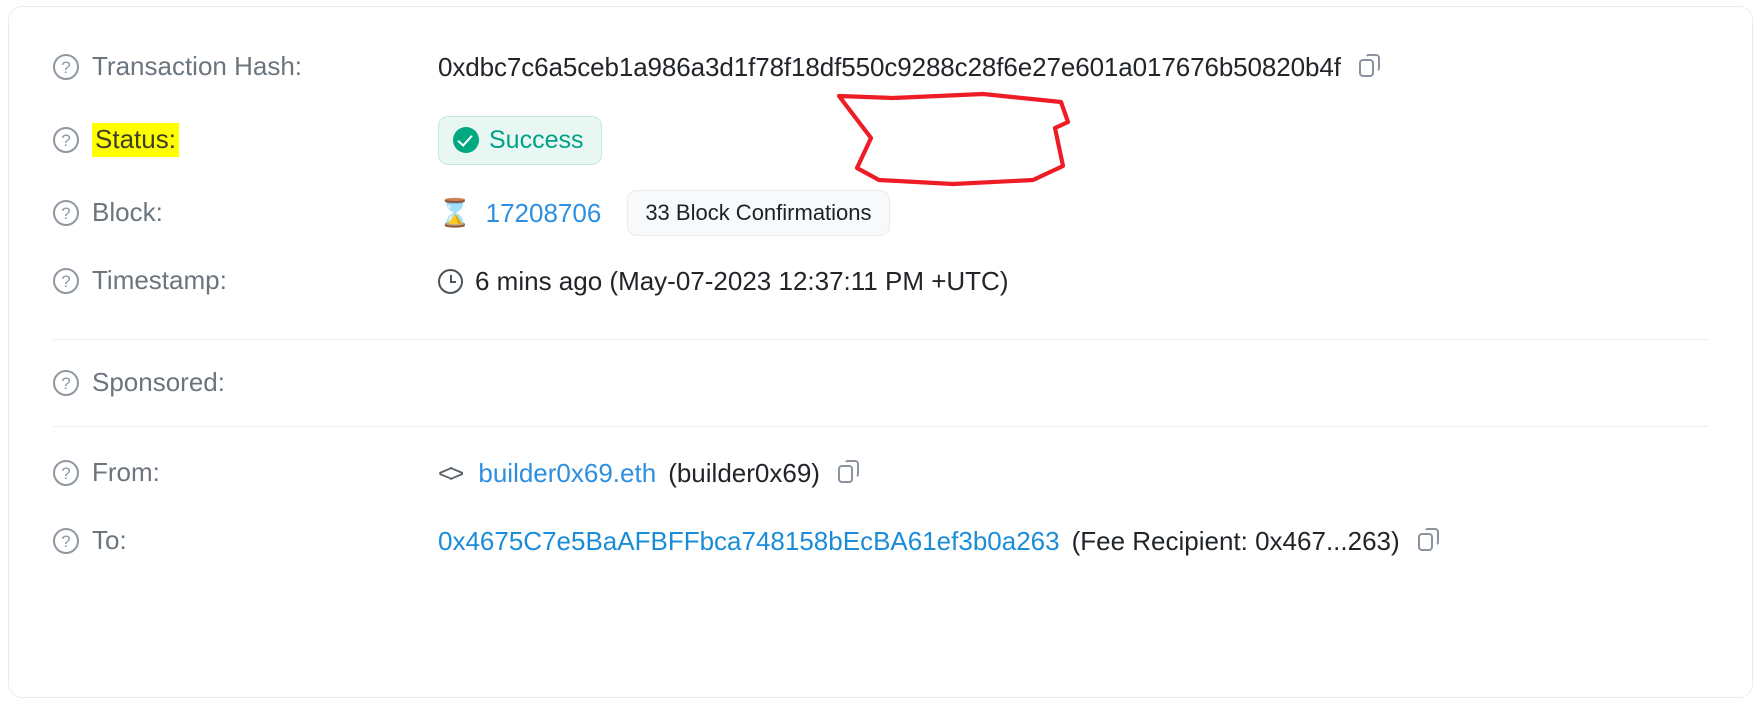  What do you see at coordinates (880, 426) in the screenshot?
I see `divider-bottom` at bounding box center [880, 426].